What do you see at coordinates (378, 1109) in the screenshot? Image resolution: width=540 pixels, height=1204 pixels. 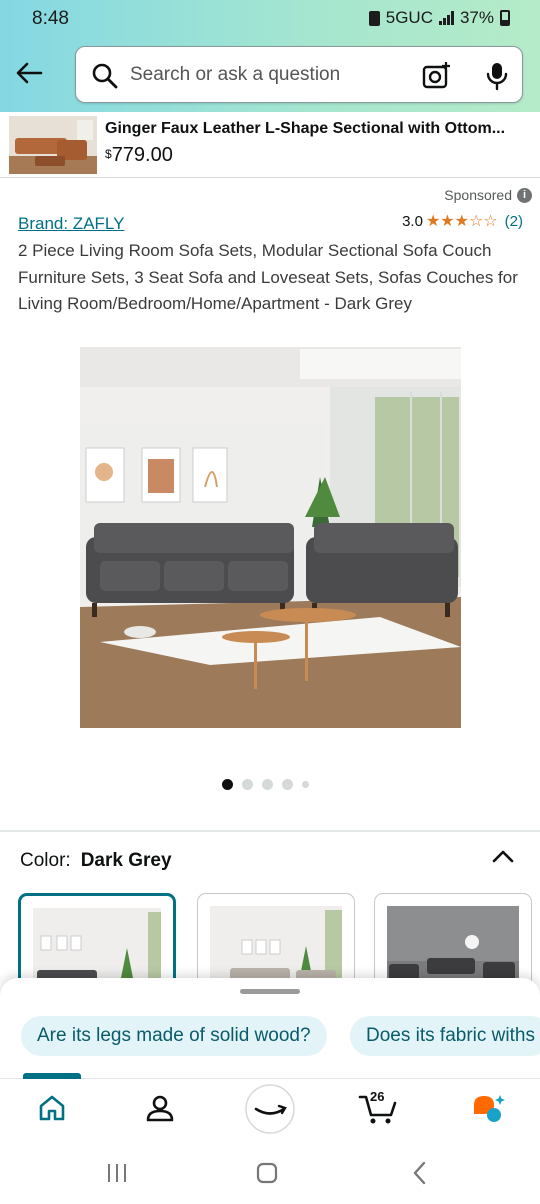 I see `nav-cart: 26` at bounding box center [378, 1109].